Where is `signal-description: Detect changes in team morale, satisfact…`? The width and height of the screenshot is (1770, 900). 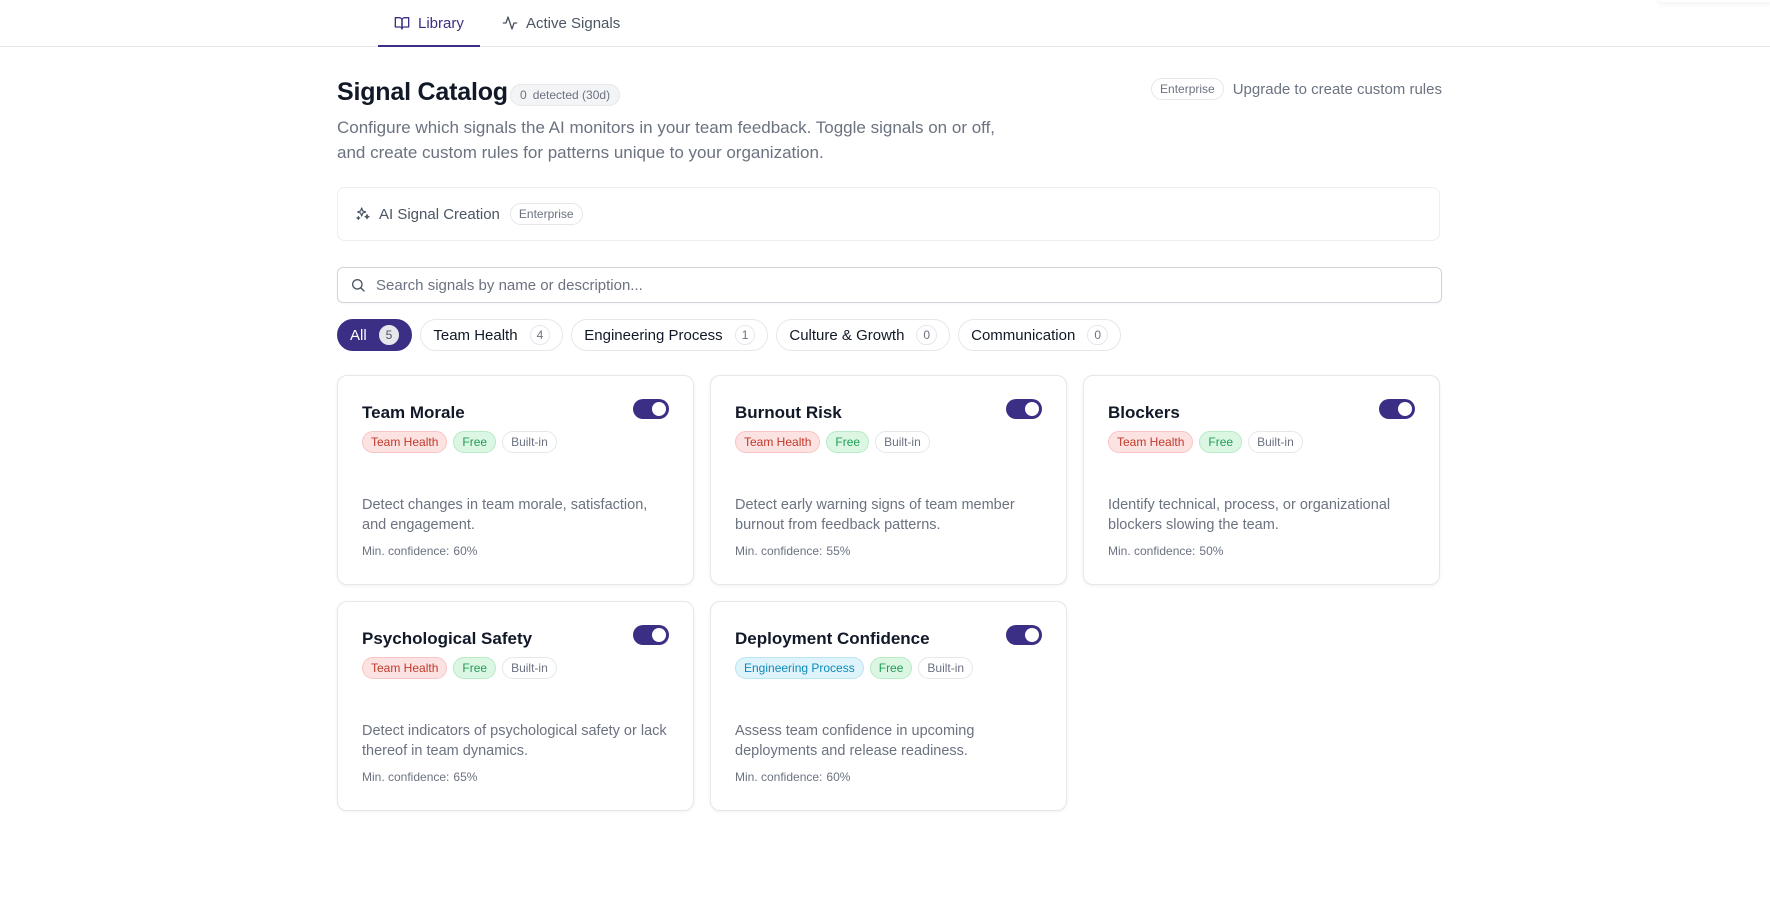 signal-description: Detect changes in team morale, satisfact… is located at coordinates (505, 515).